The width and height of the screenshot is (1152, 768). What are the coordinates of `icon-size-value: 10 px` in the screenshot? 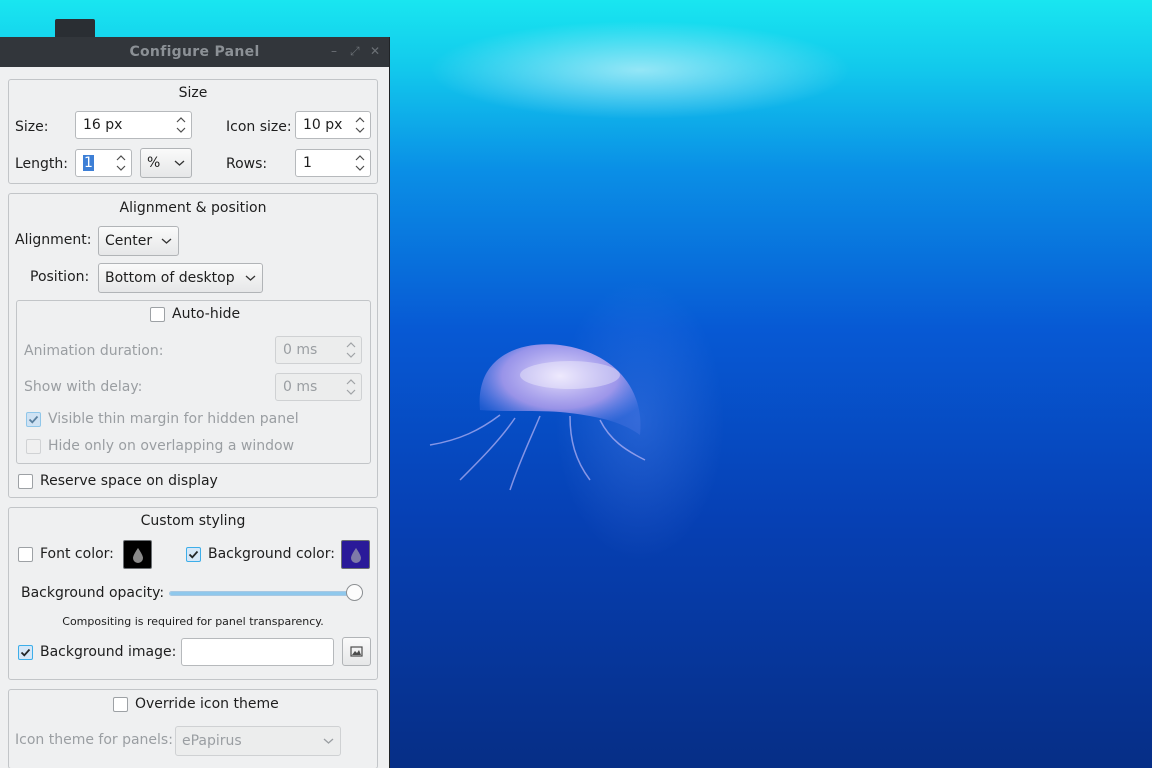 It's located at (323, 125).